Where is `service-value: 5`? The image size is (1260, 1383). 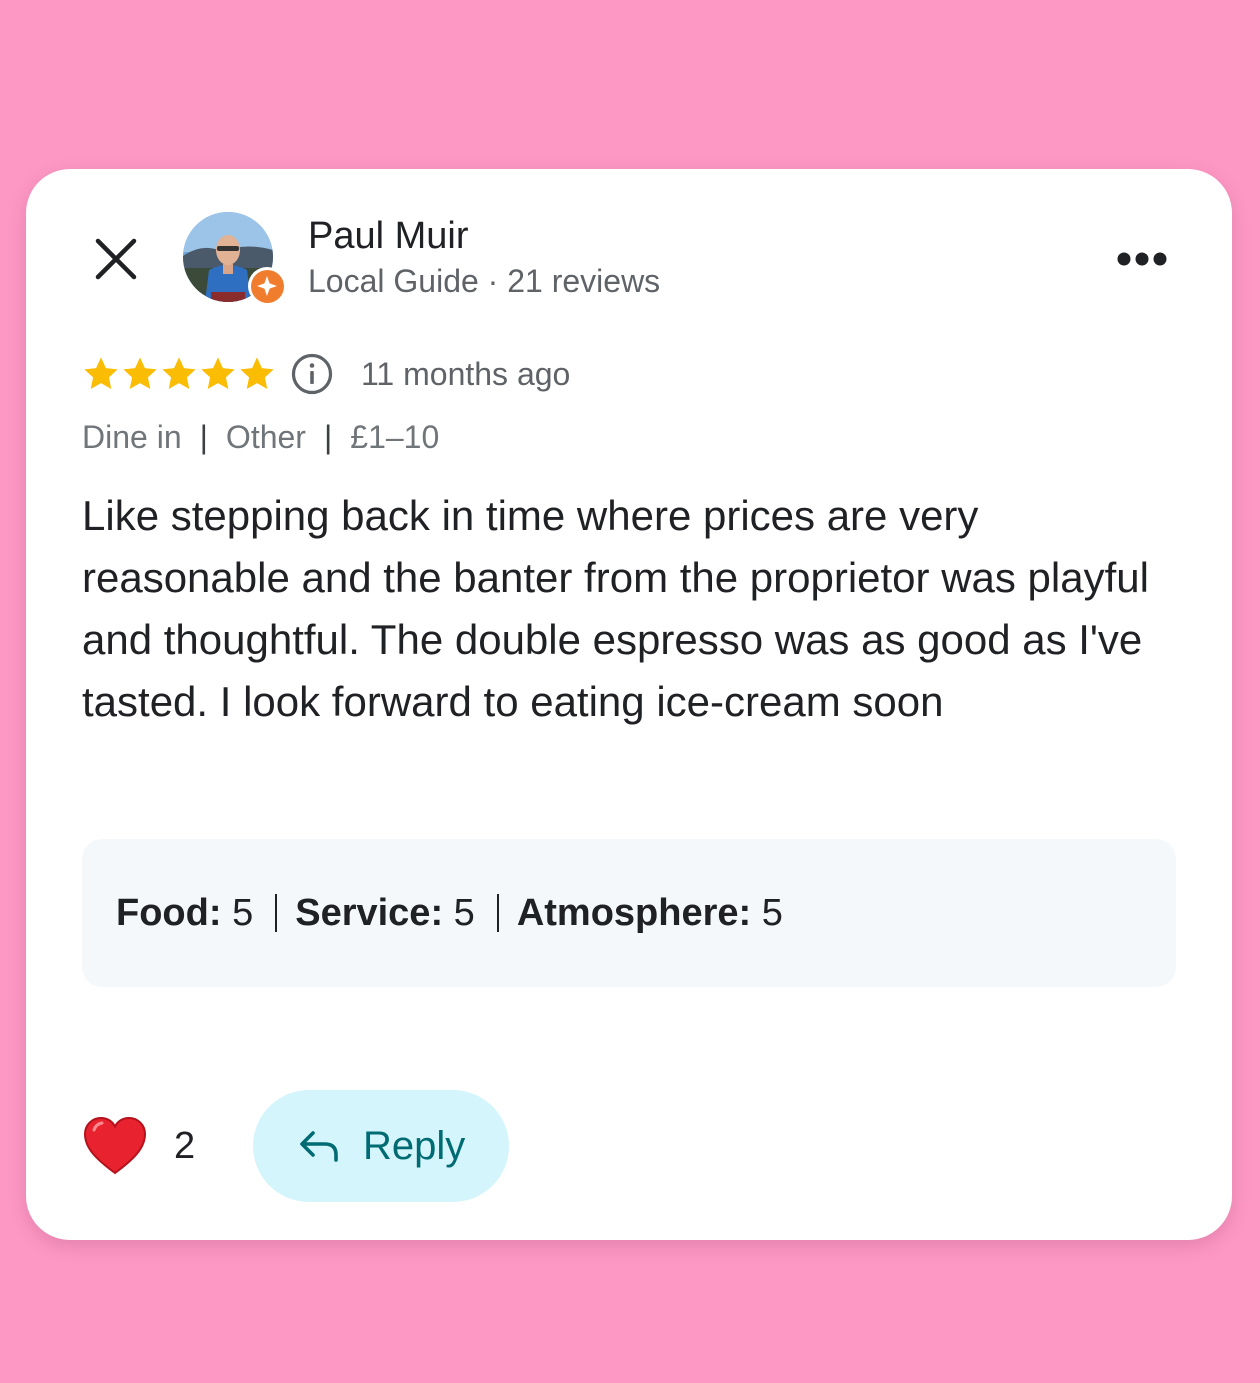 service-value: 5 is located at coordinates (464, 913).